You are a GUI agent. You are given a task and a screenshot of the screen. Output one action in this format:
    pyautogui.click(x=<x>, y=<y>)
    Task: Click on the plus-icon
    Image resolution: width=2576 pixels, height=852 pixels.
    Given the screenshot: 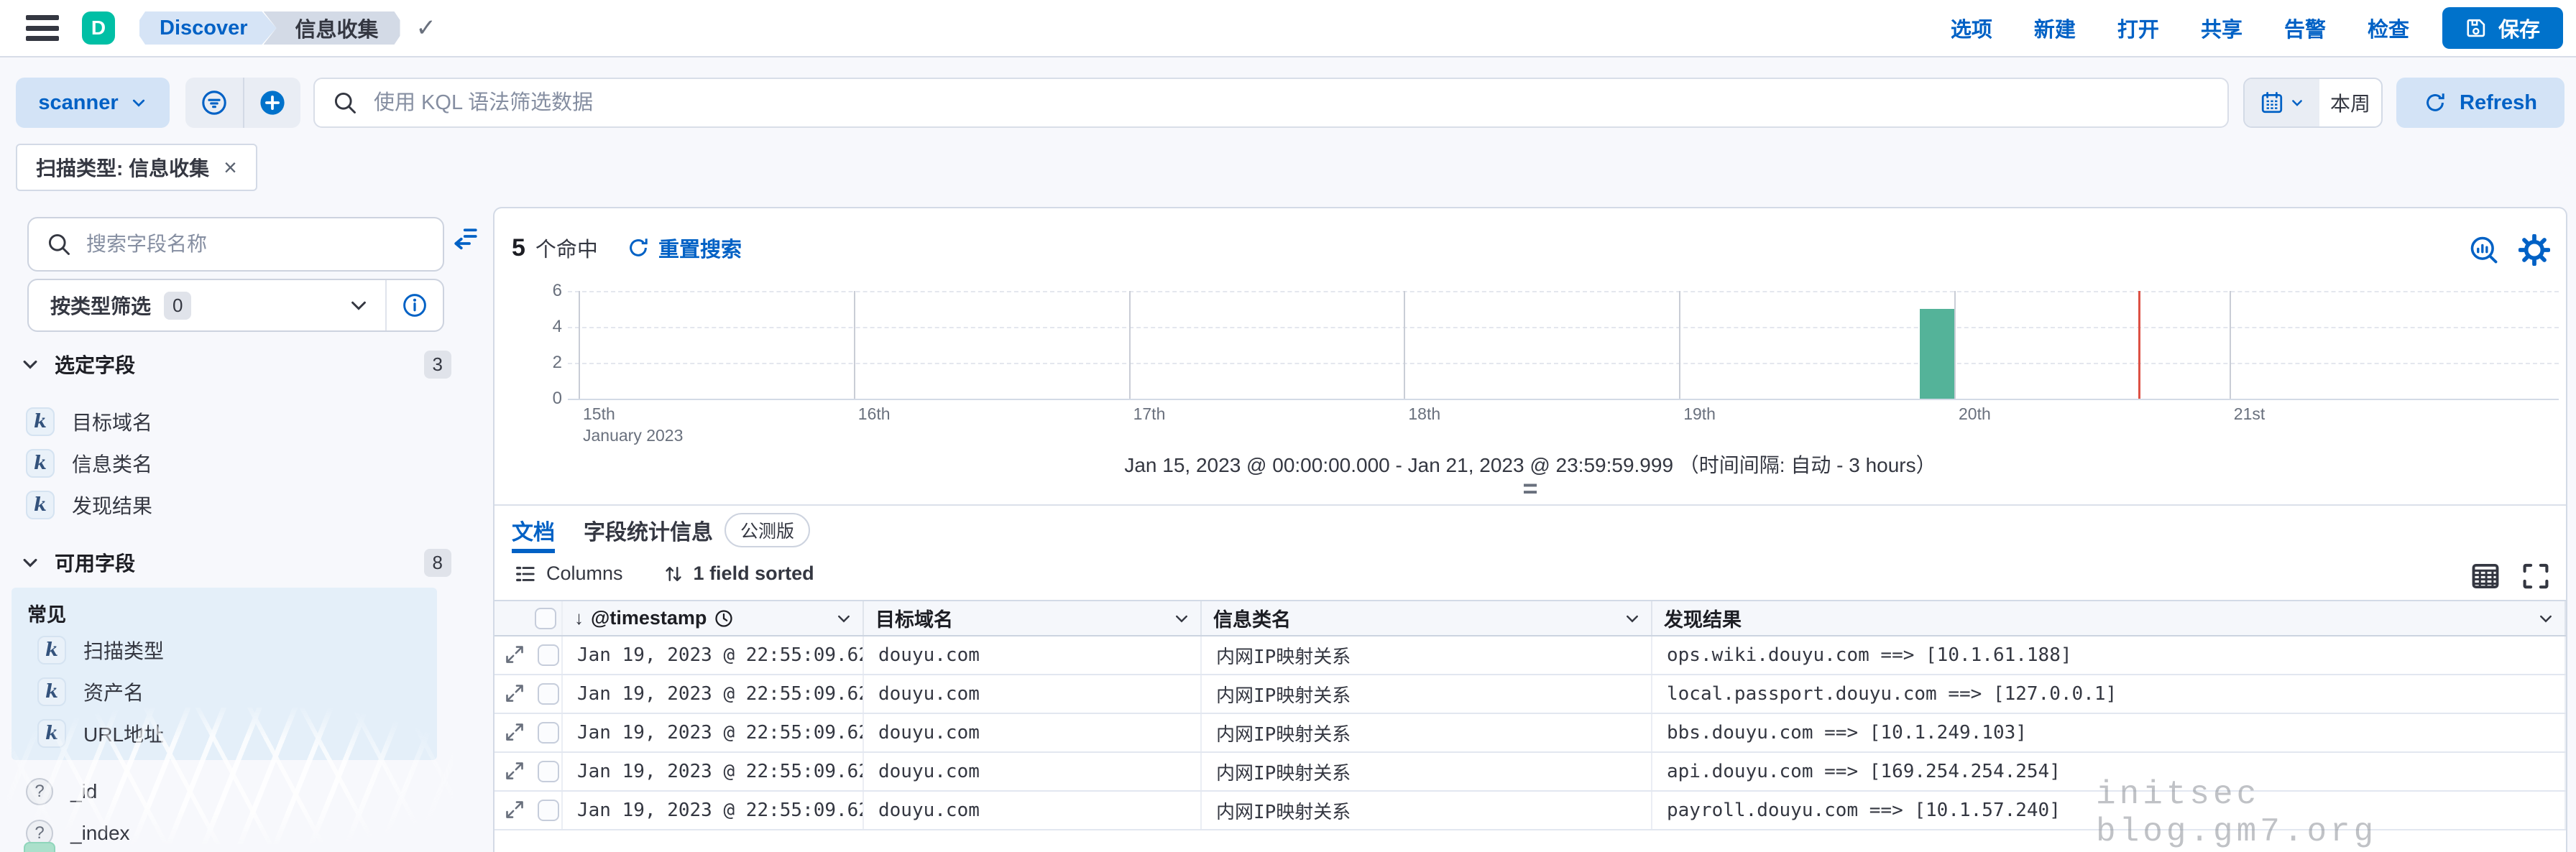 What is the action you would take?
    pyautogui.click(x=272, y=103)
    